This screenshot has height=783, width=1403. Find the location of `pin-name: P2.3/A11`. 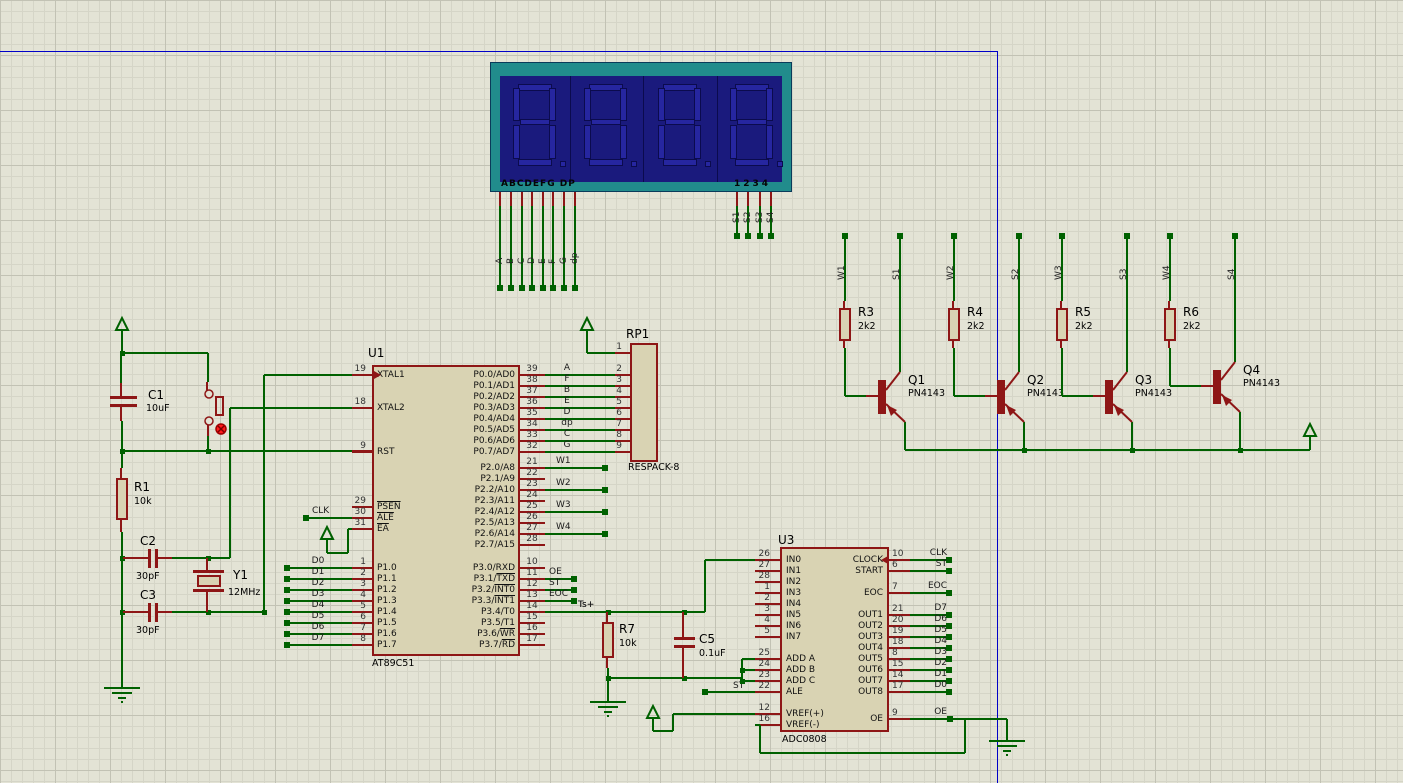

pin-name: P2.3/A11 is located at coordinates (494, 501).